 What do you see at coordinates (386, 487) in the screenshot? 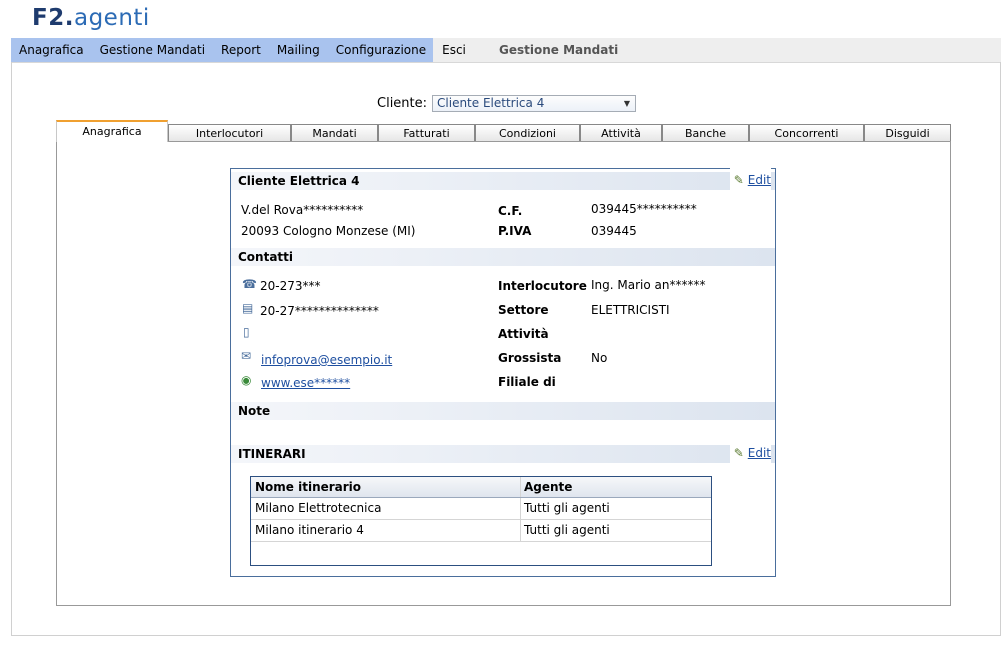
I see `column-header-nome: Nome itinerario` at bounding box center [386, 487].